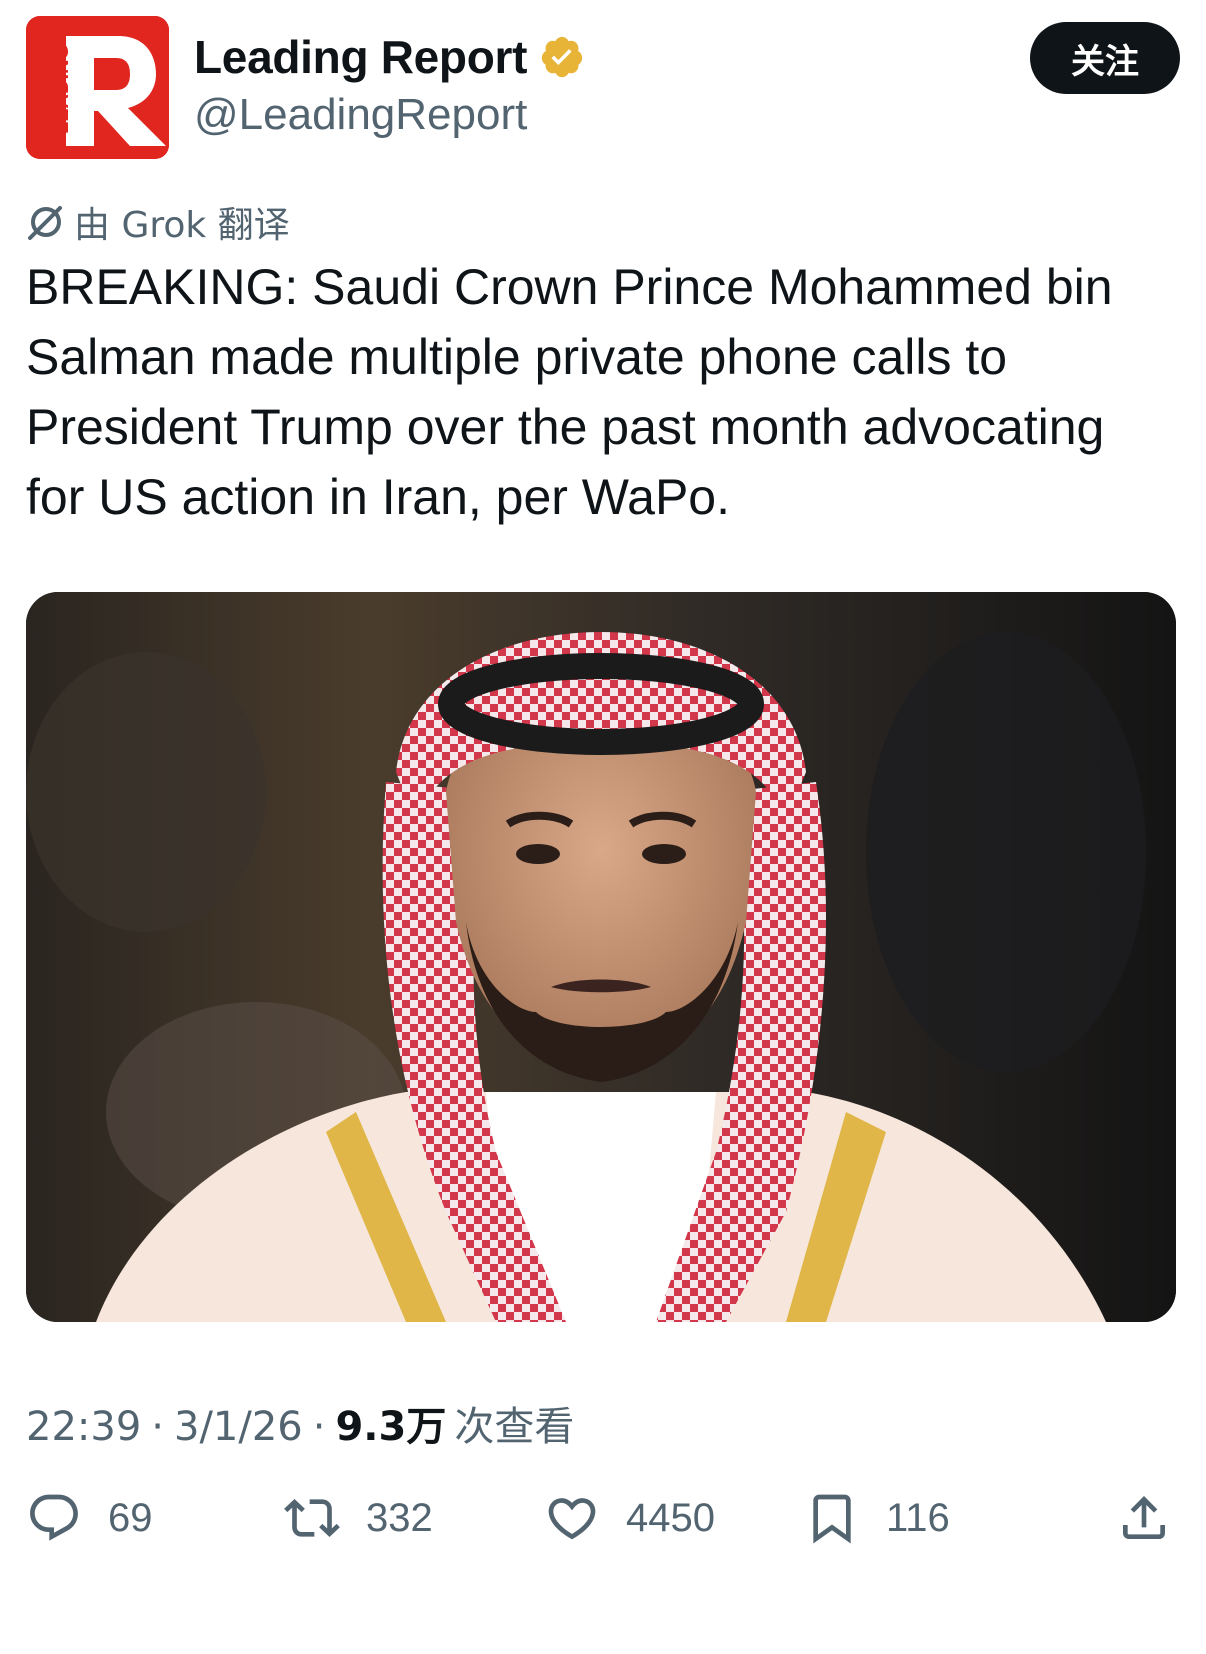 This screenshot has width=1206, height=1654. Describe the element at coordinates (312, 1518) in the screenshot. I see `repost-icon` at that location.